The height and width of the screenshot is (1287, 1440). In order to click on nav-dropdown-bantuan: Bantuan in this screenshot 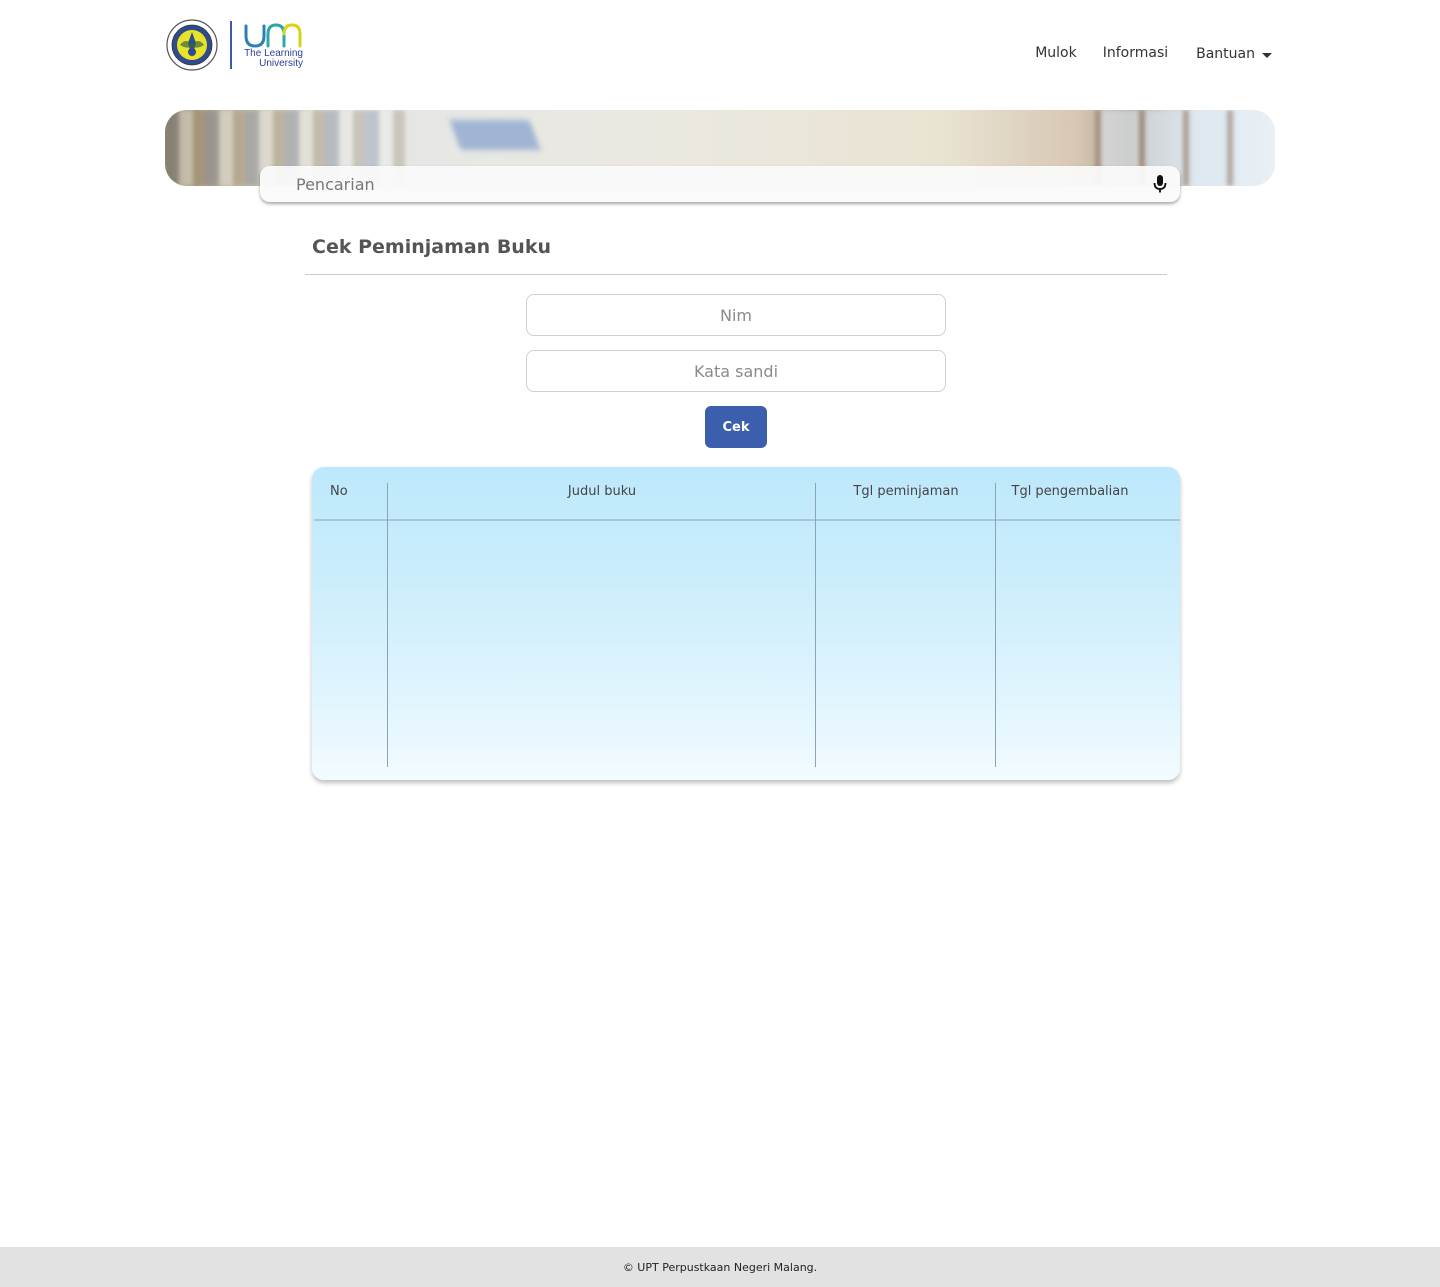, I will do `click(1234, 54)`.